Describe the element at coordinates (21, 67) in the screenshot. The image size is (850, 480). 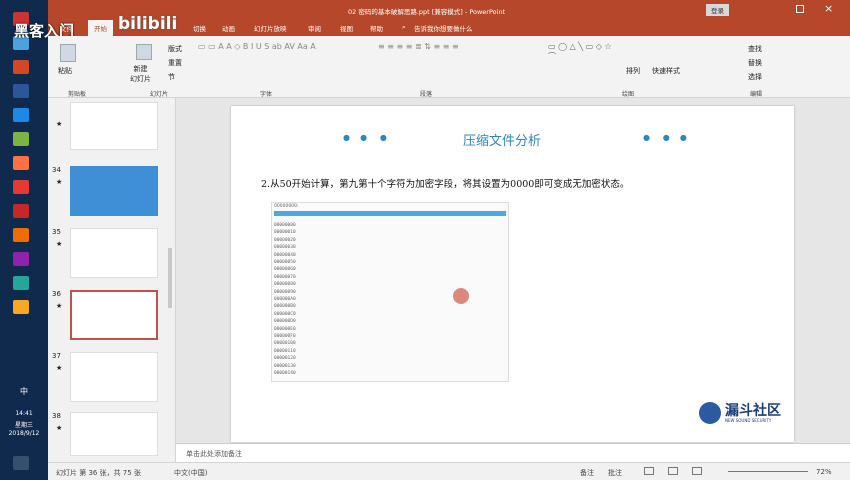
I see `powerpoint-icon` at that location.